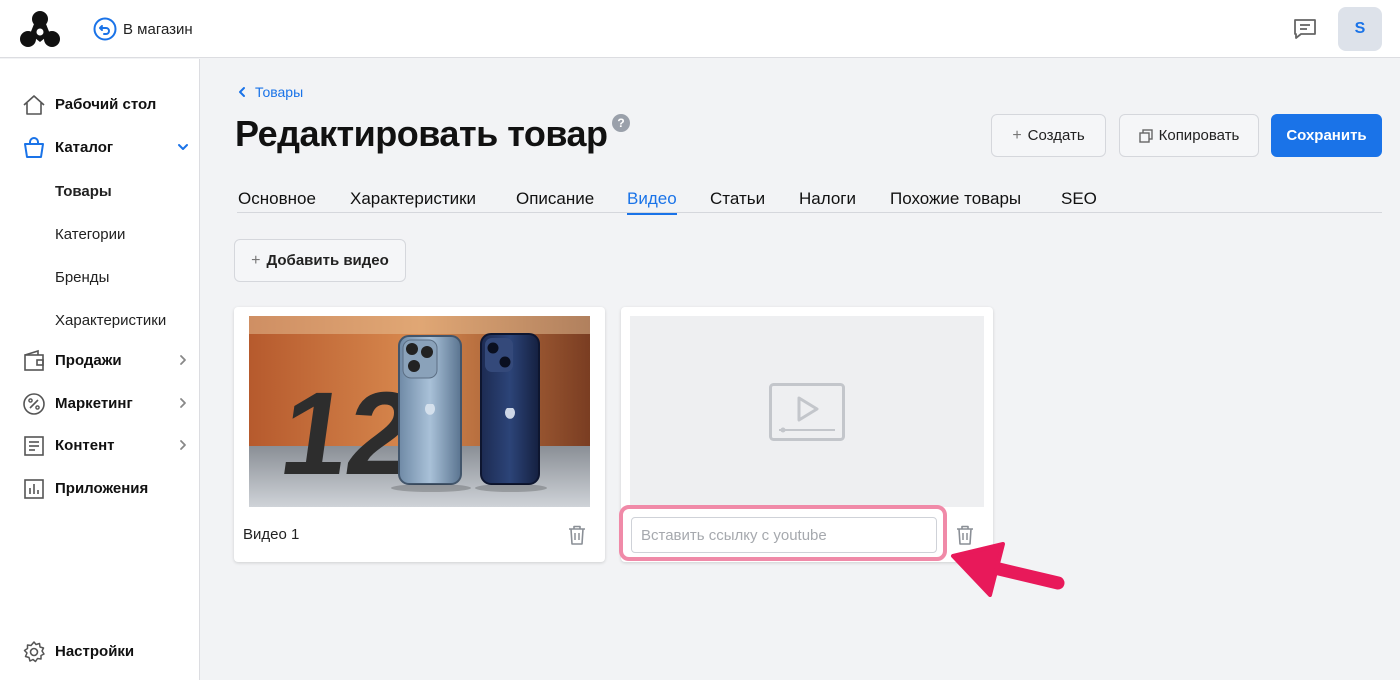 This screenshot has width=1400, height=680. What do you see at coordinates (737, 199) in the screenshot?
I see `tab-articles: Статьи` at bounding box center [737, 199].